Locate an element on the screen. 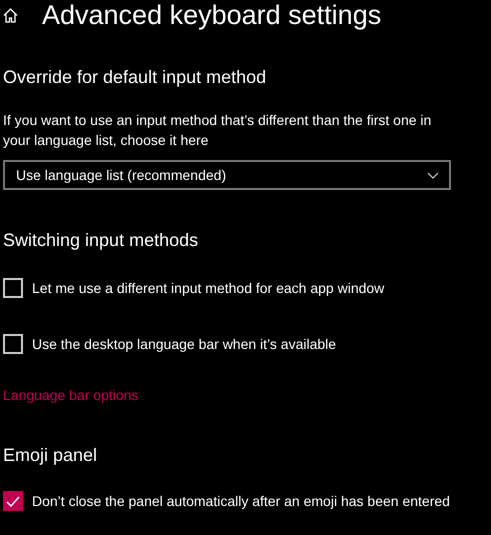 The image size is (491, 535). description-text: If you want to use an input method that’s different than the first one in your language list, choose it here is located at coordinates (217, 130).